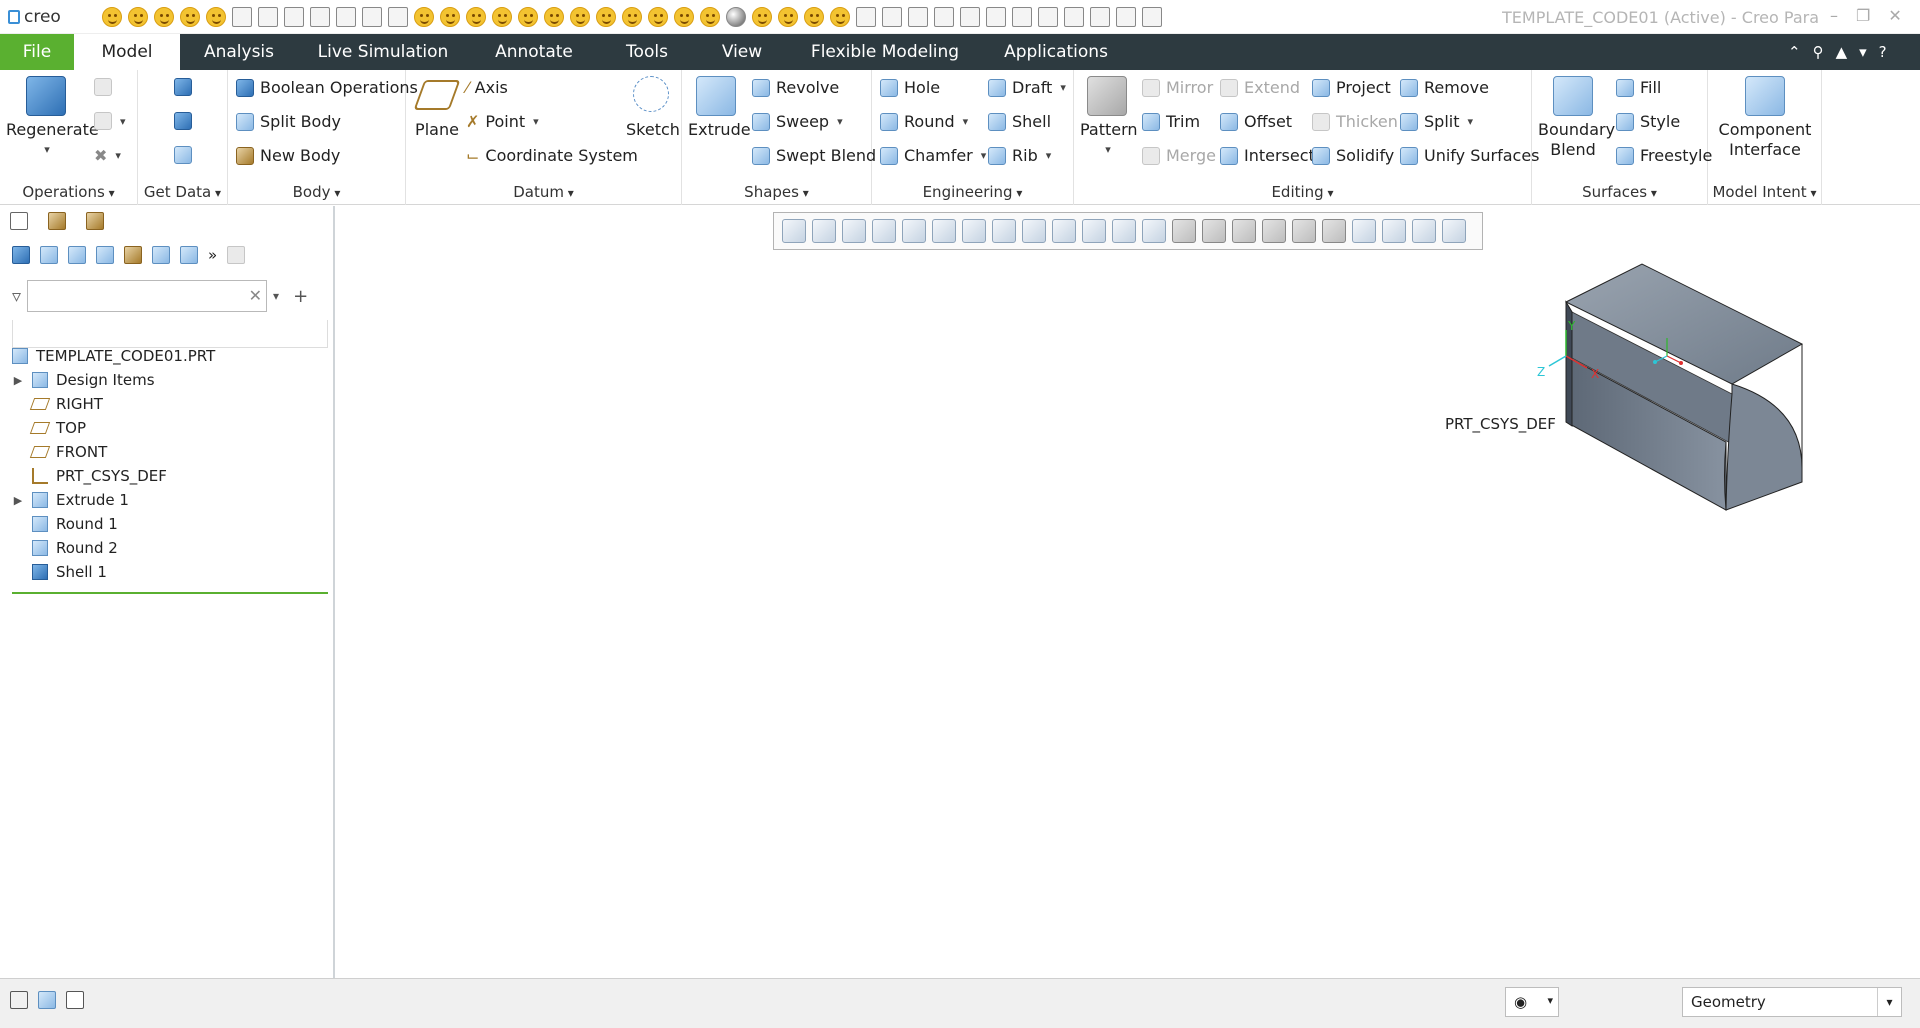 The image size is (1920, 1028). Describe the element at coordinates (1019, 155) in the screenshot. I see `rib-button: Rib ▾` at that location.